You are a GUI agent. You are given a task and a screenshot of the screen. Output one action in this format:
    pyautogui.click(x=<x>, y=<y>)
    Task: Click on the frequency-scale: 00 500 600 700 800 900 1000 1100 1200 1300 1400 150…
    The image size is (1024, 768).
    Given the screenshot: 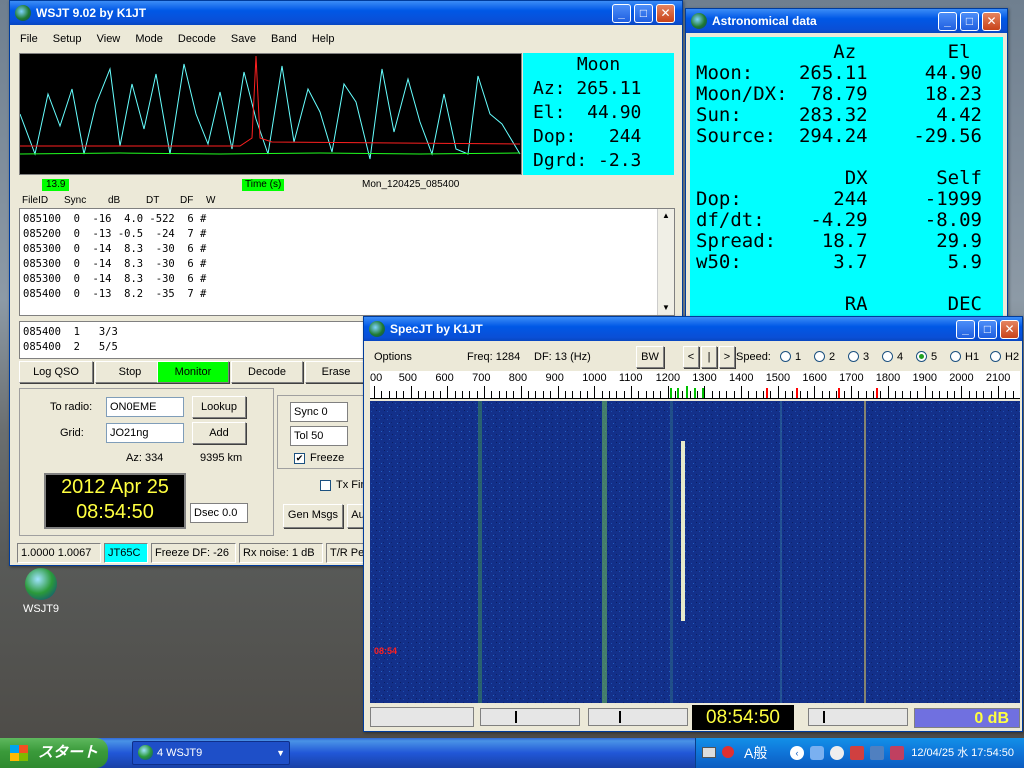 What is the action you would take?
    pyautogui.click(x=695, y=385)
    